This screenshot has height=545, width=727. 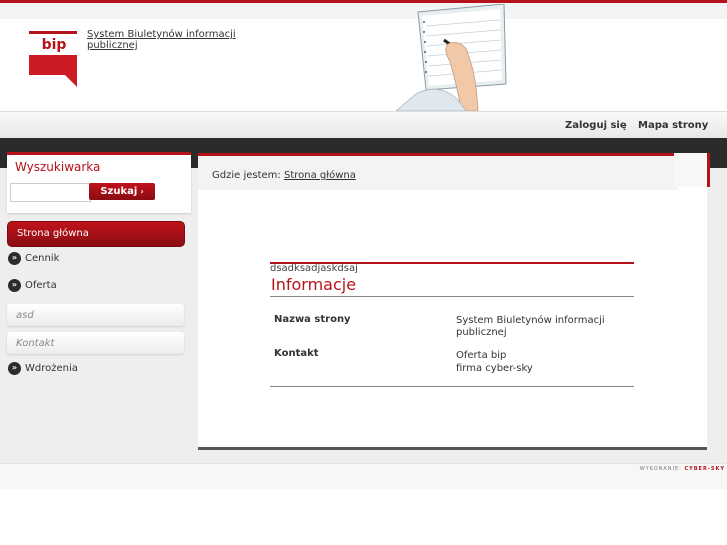 What do you see at coordinates (95, 343) in the screenshot?
I see `submenu-item-kontakt: Kontakt` at bounding box center [95, 343].